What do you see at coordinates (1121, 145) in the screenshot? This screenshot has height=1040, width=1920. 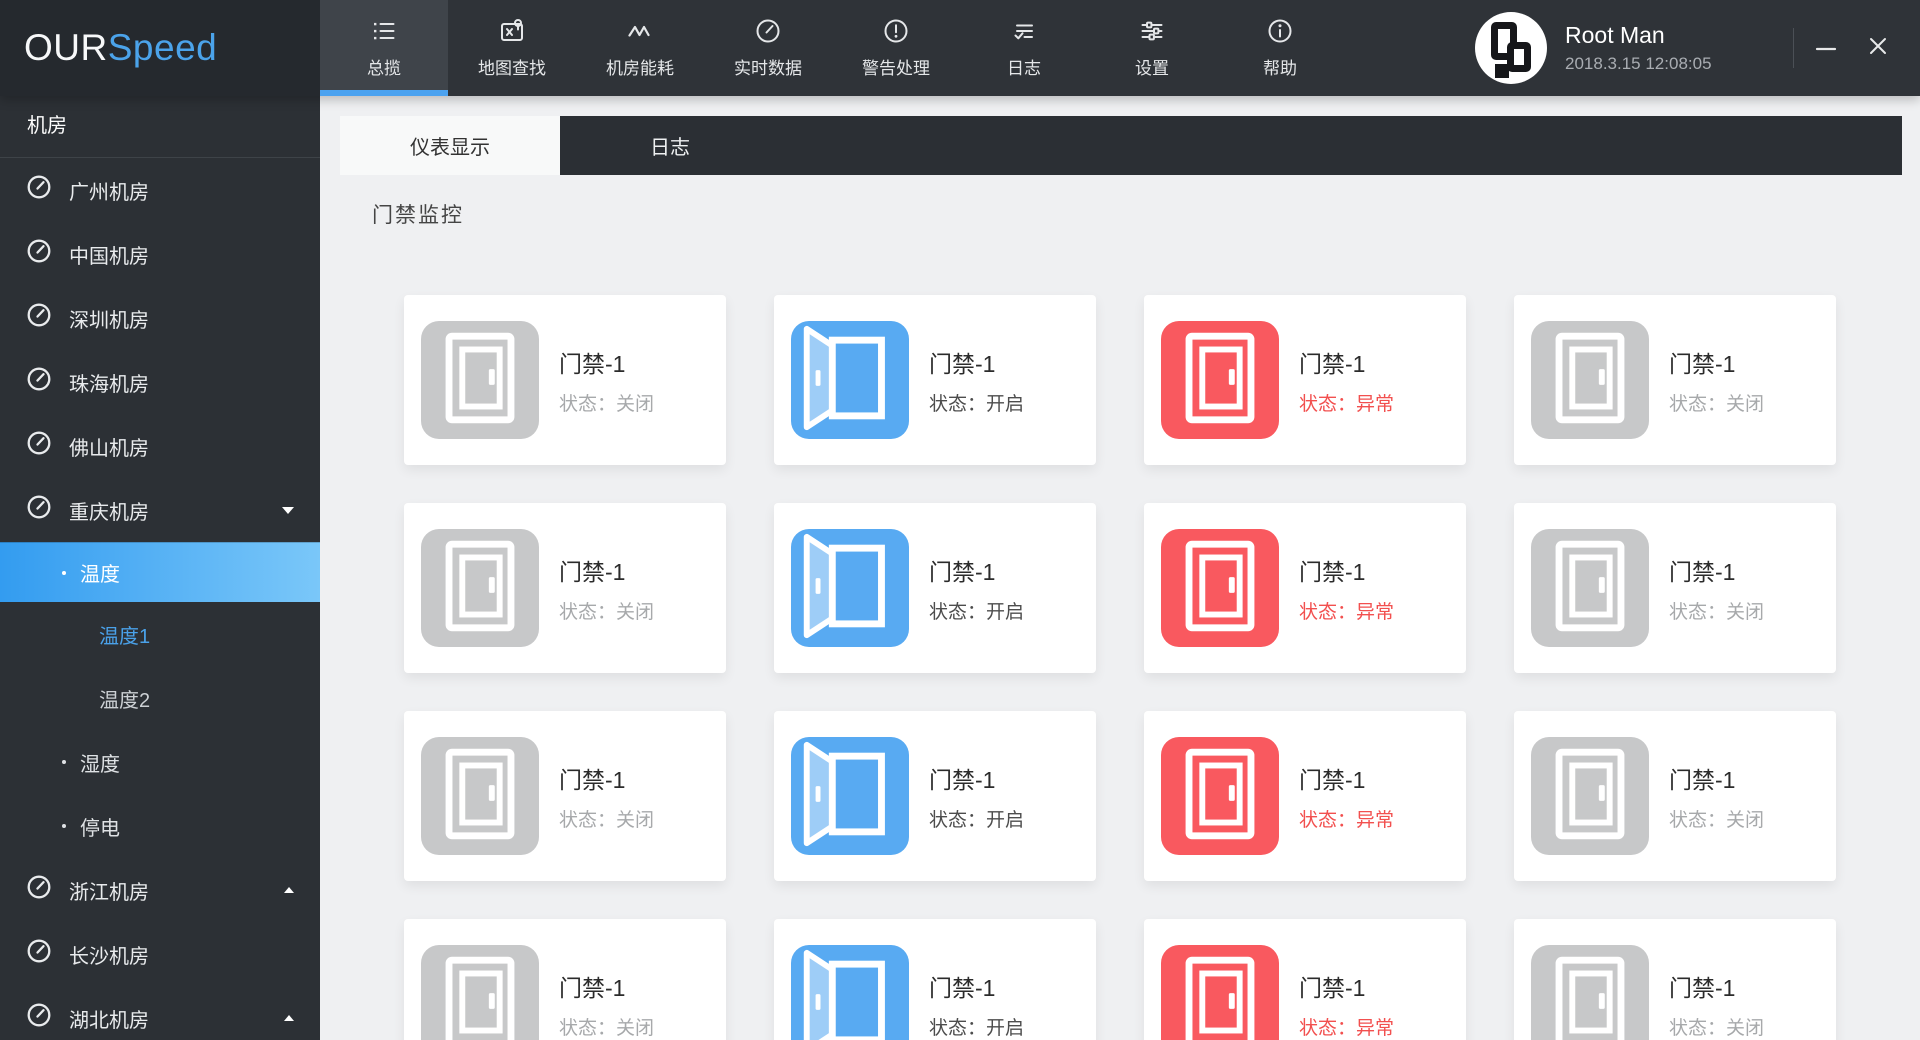 I see `tab-bar: 仪表显示 日志` at bounding box center [1121, 145].